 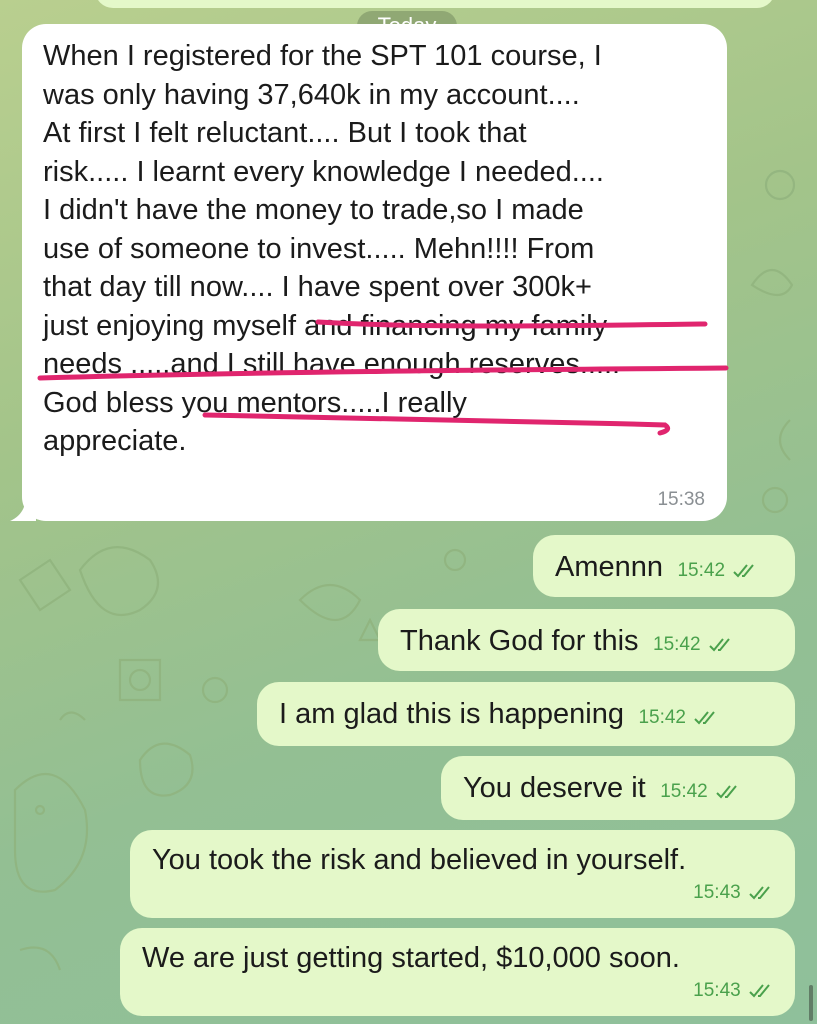 I want to click on scrollbar-thumb, so click(x=811, y=1003).